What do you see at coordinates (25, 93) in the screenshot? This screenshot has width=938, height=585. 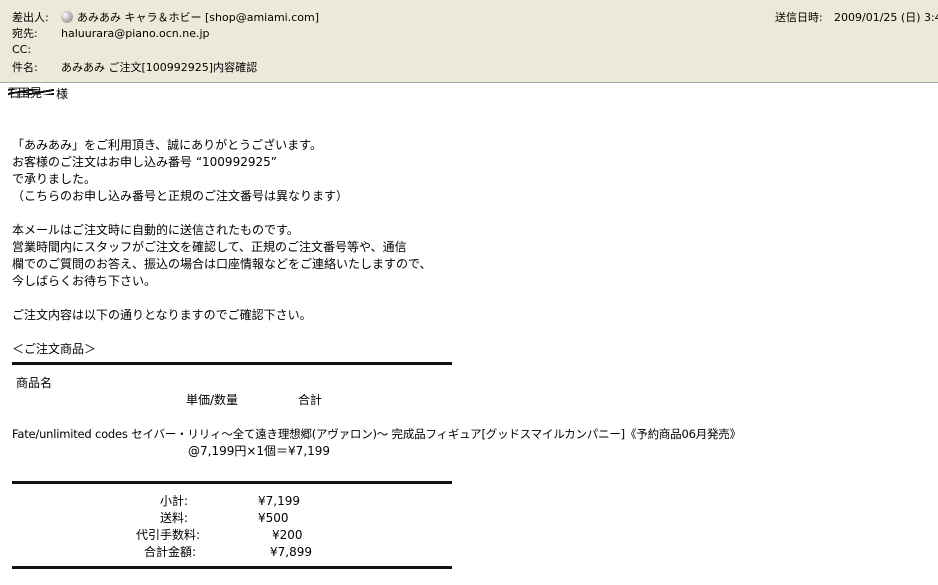 I see `redacted-name-text: 石田 晃` at bounding box center [25, 93].